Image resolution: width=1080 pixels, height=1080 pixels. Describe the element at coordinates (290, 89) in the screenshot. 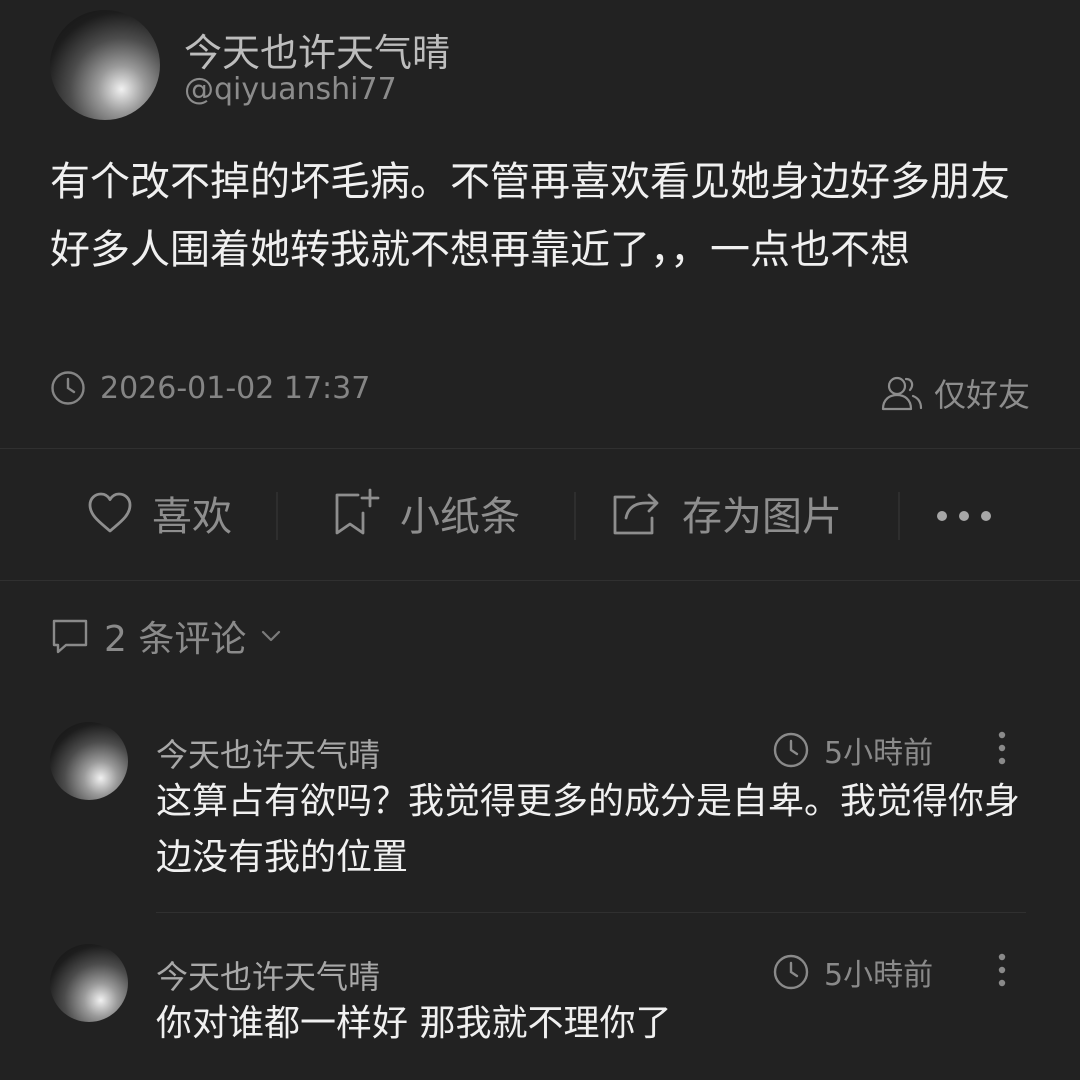

I see `author-handle: @qiyuanshi77` at that location.